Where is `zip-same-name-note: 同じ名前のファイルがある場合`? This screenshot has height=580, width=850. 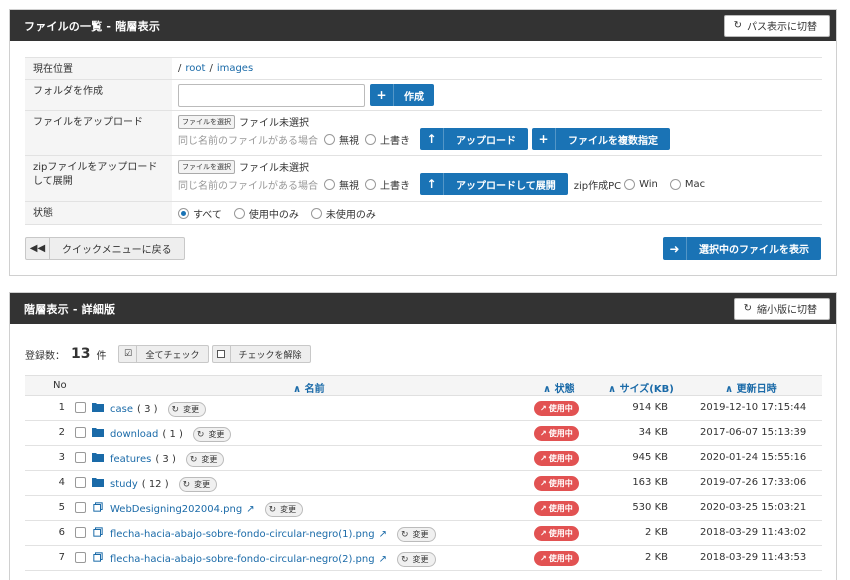
zip-same-name-note: 同じ名前のファイルがある場合 is located at coordinates (248, 186).